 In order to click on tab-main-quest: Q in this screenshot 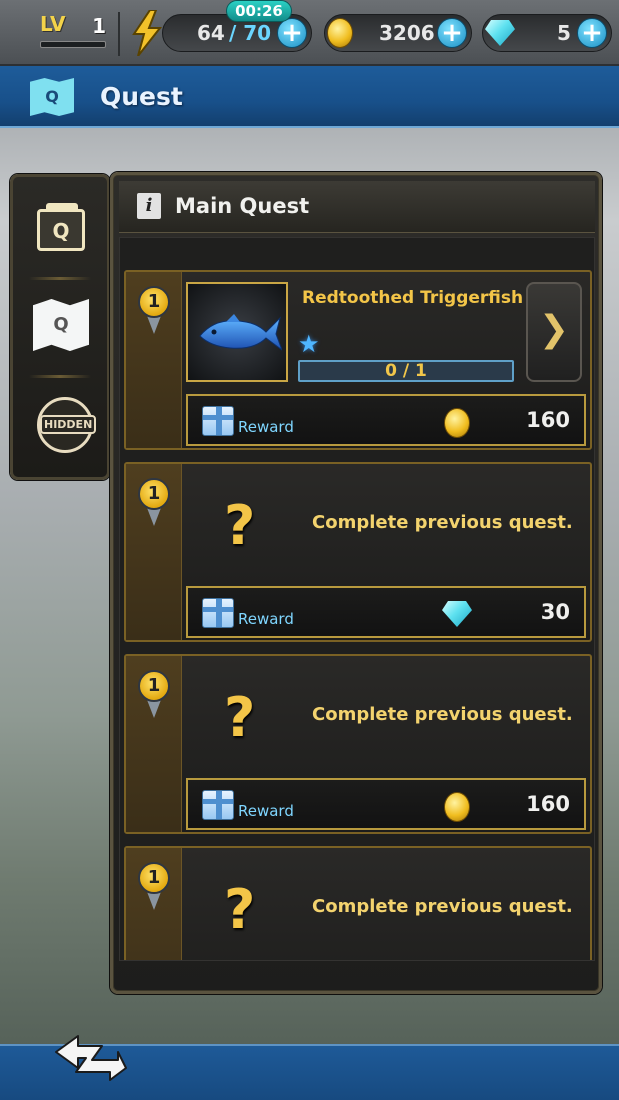, I will do `click(60, 325)`.